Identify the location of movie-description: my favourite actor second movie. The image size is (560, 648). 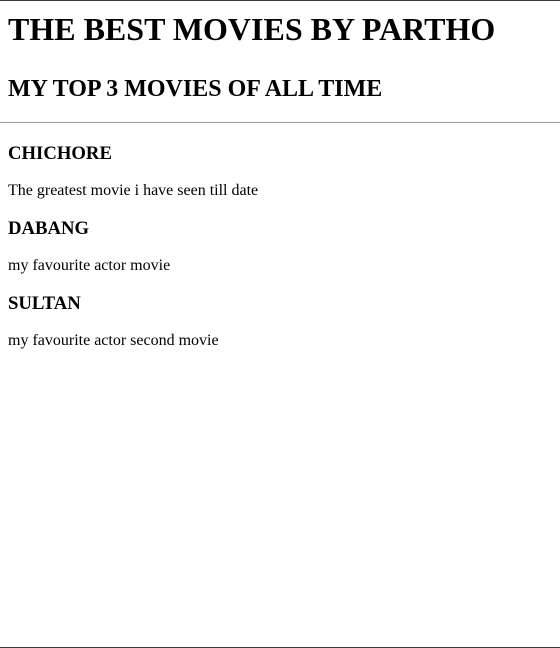
(113, 340).